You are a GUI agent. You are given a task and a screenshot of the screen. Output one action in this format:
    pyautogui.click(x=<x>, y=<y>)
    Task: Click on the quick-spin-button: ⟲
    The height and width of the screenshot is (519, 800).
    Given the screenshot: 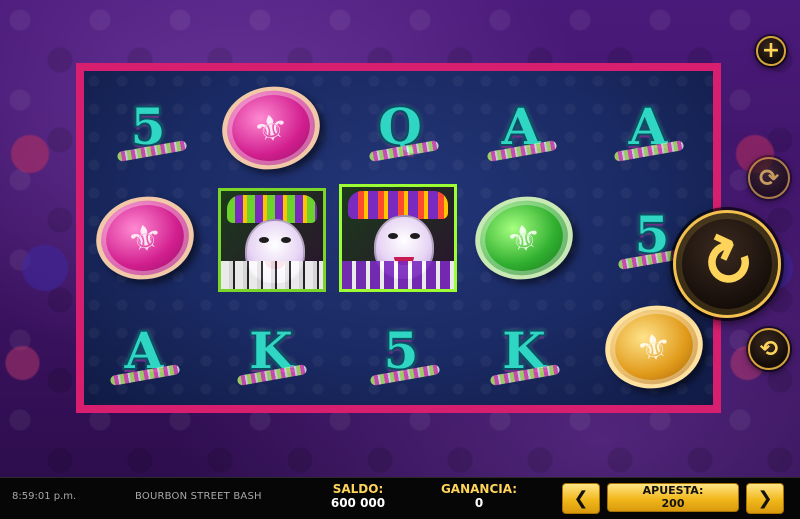 What is the action you would take?
    pyautogui.click(x=769, y=349)
    